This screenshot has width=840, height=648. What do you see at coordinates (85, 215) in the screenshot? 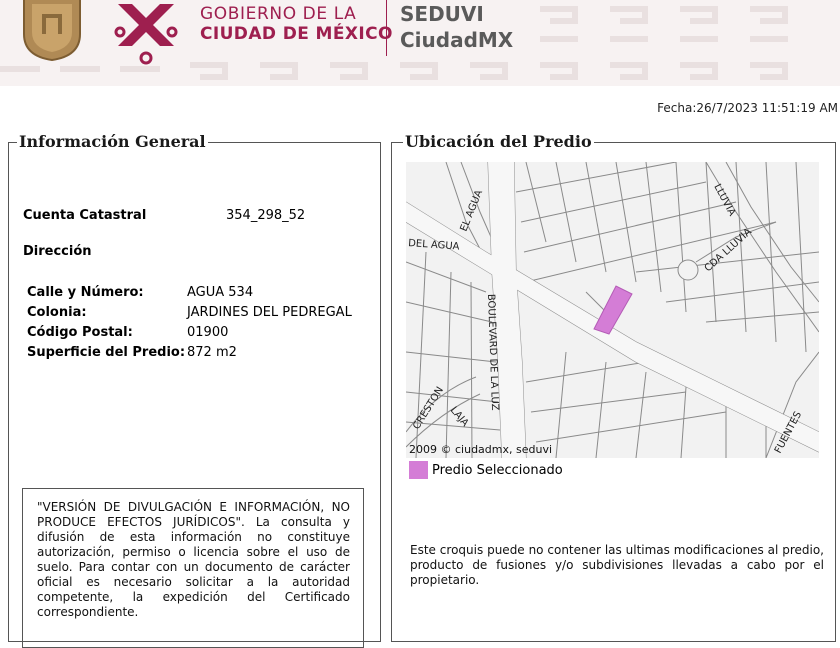
I see `cuenta-catastral-label: Cuenta Catastral` at bounding box center [85, 215].